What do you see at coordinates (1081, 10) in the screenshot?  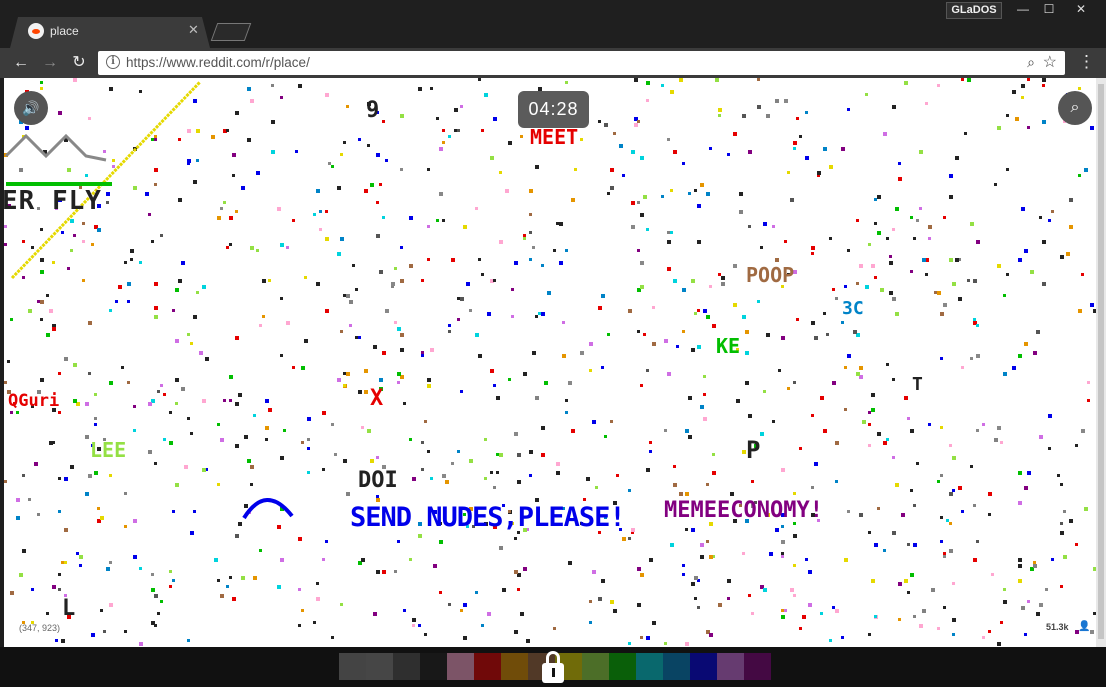 I see `close-window-button: ✕` at bounding box center [1081, 10].